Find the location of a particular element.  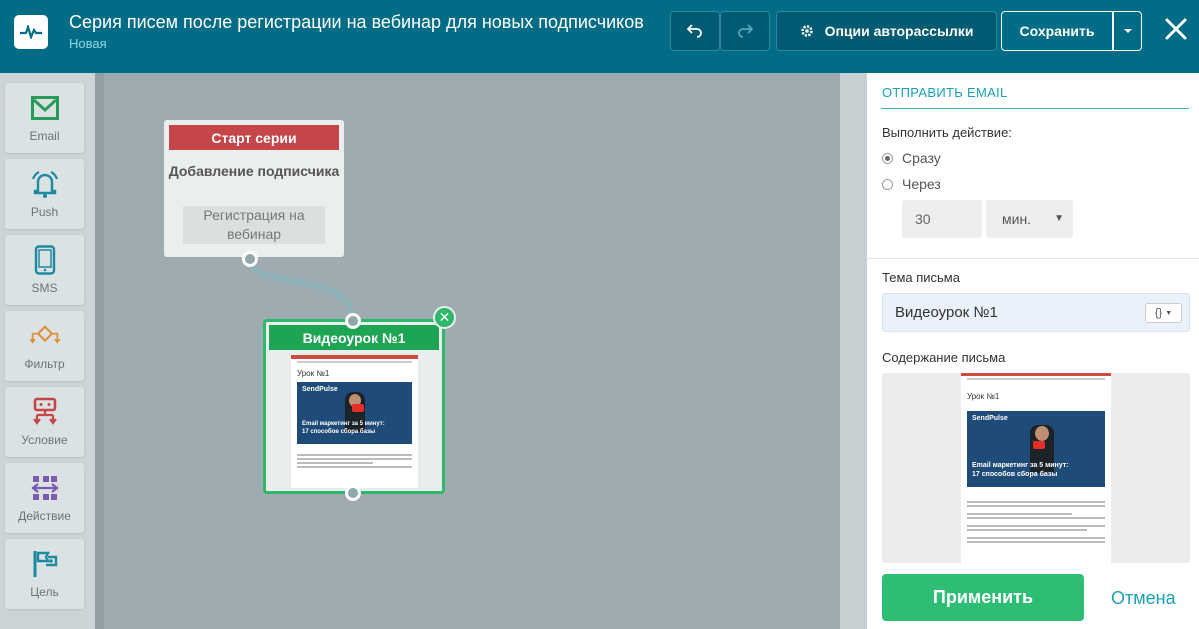

subject-label: Тема письма is located at coordinates (921, 277).